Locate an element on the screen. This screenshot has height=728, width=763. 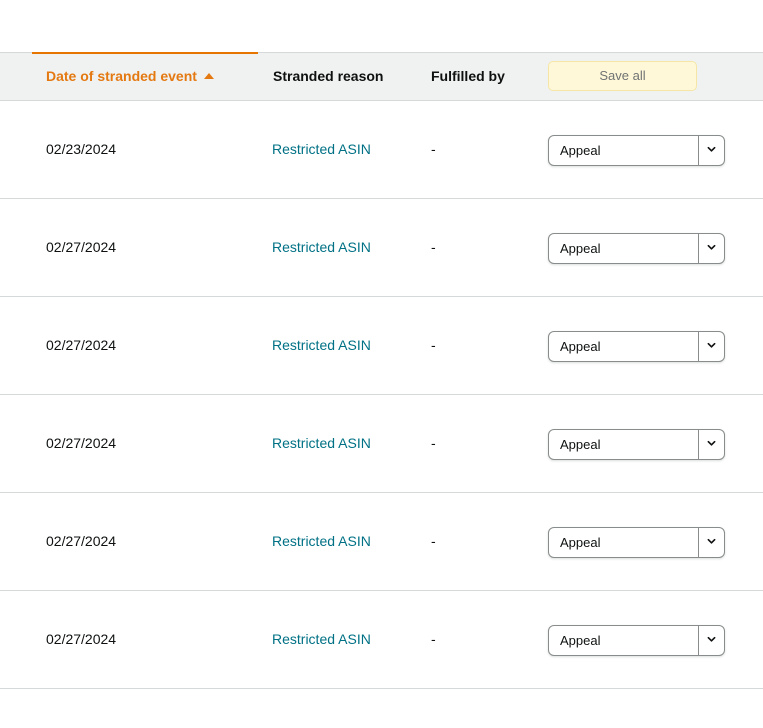
column-header-fulfilled-by: Fulfilled by is located at coordinates (468, 76).